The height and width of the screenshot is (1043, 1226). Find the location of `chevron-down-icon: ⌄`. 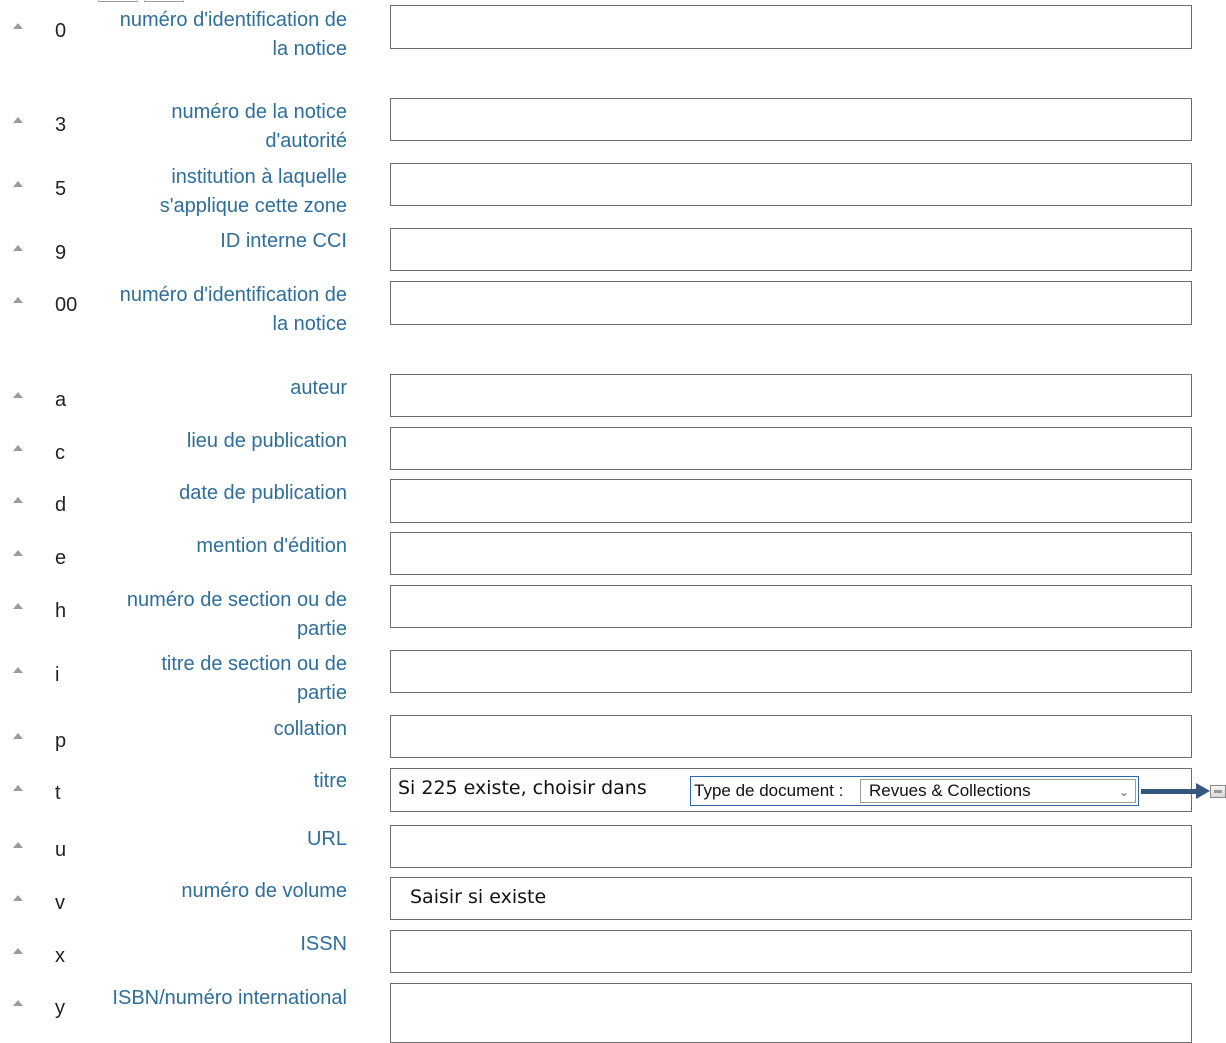

chevron-down-icon: ⌄ is located at coordinates (1123, 792).